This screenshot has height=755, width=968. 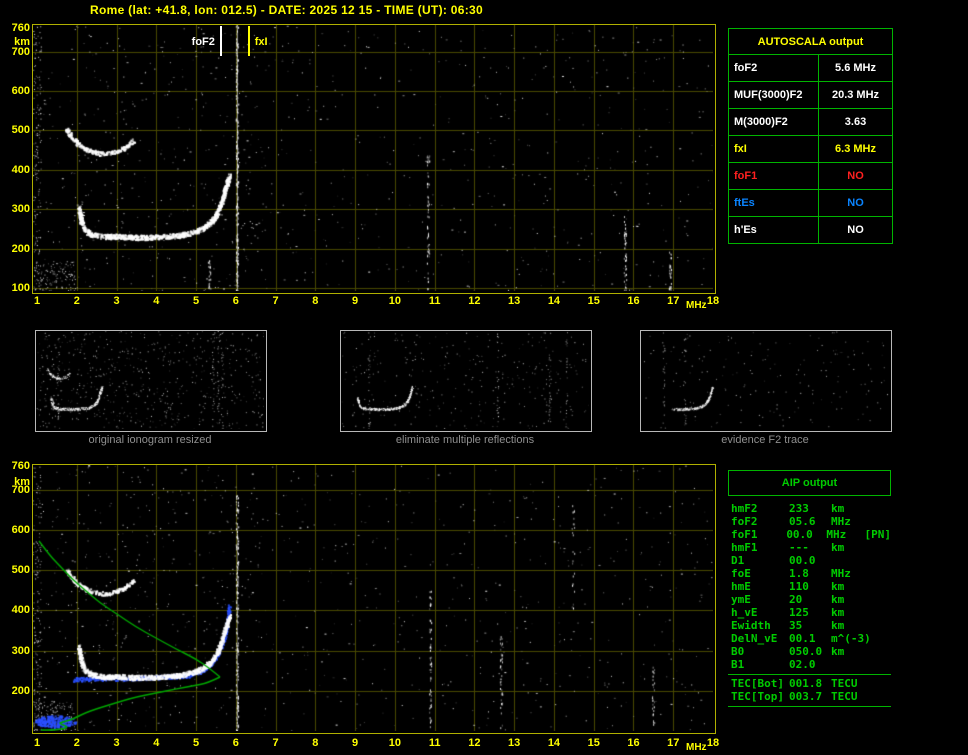 I want to click on aip-param-note: [PN], so click(x=878, y=534).